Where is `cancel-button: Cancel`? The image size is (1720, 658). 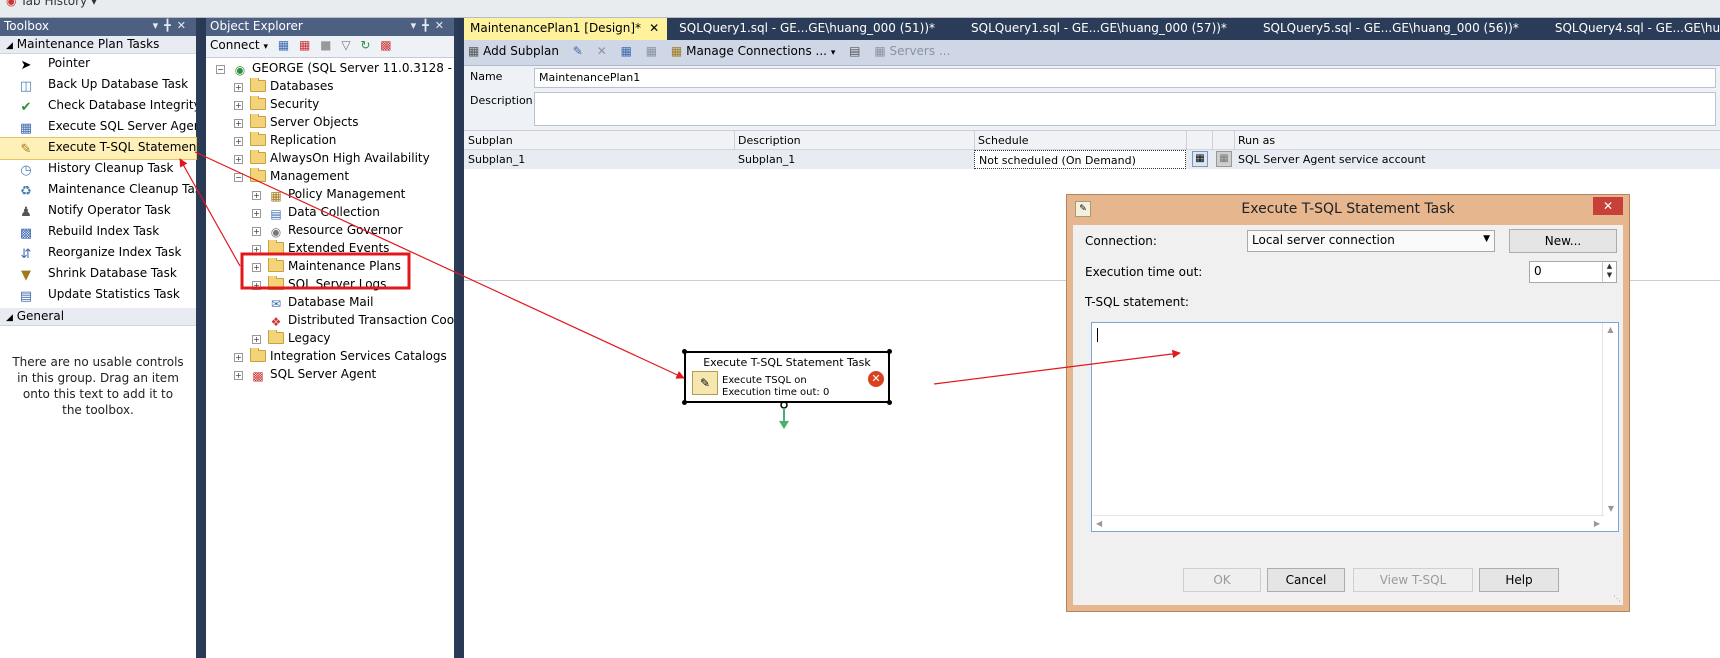 cancel-button: Cancel is located at coordinates (1306, 580).